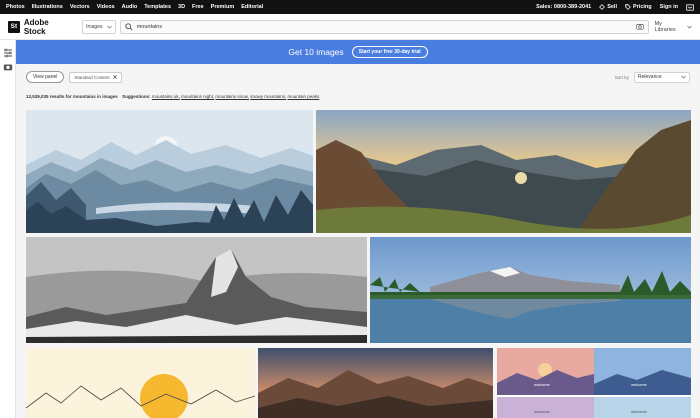  What do you see at coordinates (564, 7) in the screenshot?
I see `sales-phone: Sales: 0800-389-2041` at bounding box center [564, 7].